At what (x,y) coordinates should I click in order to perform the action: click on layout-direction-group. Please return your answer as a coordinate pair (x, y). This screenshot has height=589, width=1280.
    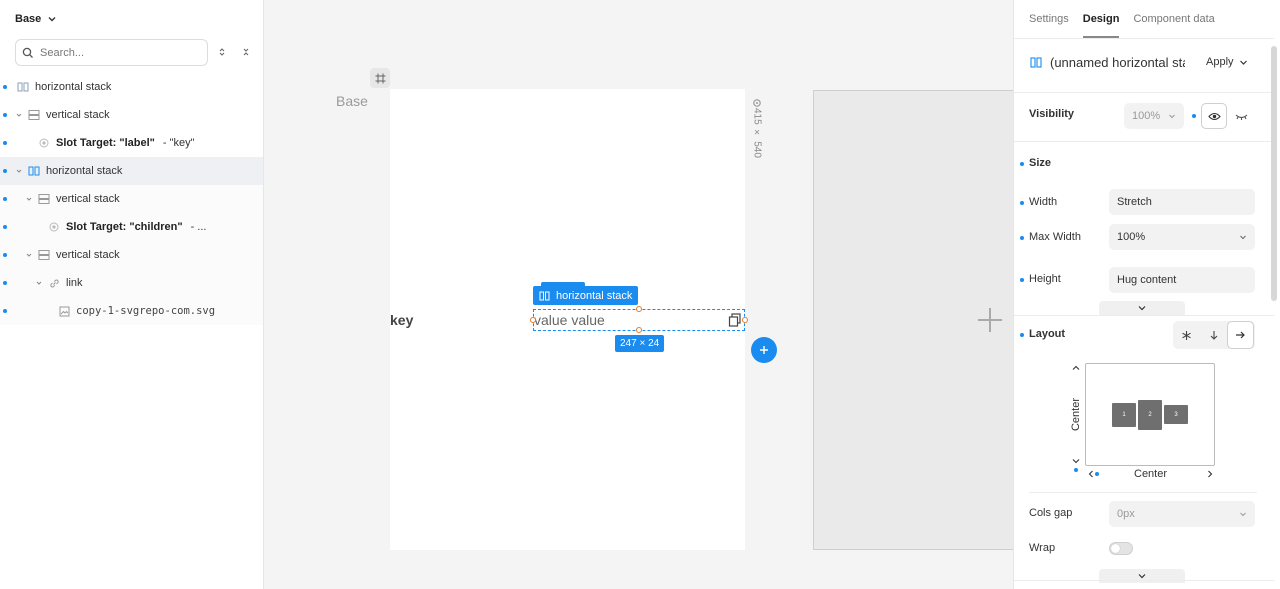
    Looking at the image, I should click on (1214, 335).